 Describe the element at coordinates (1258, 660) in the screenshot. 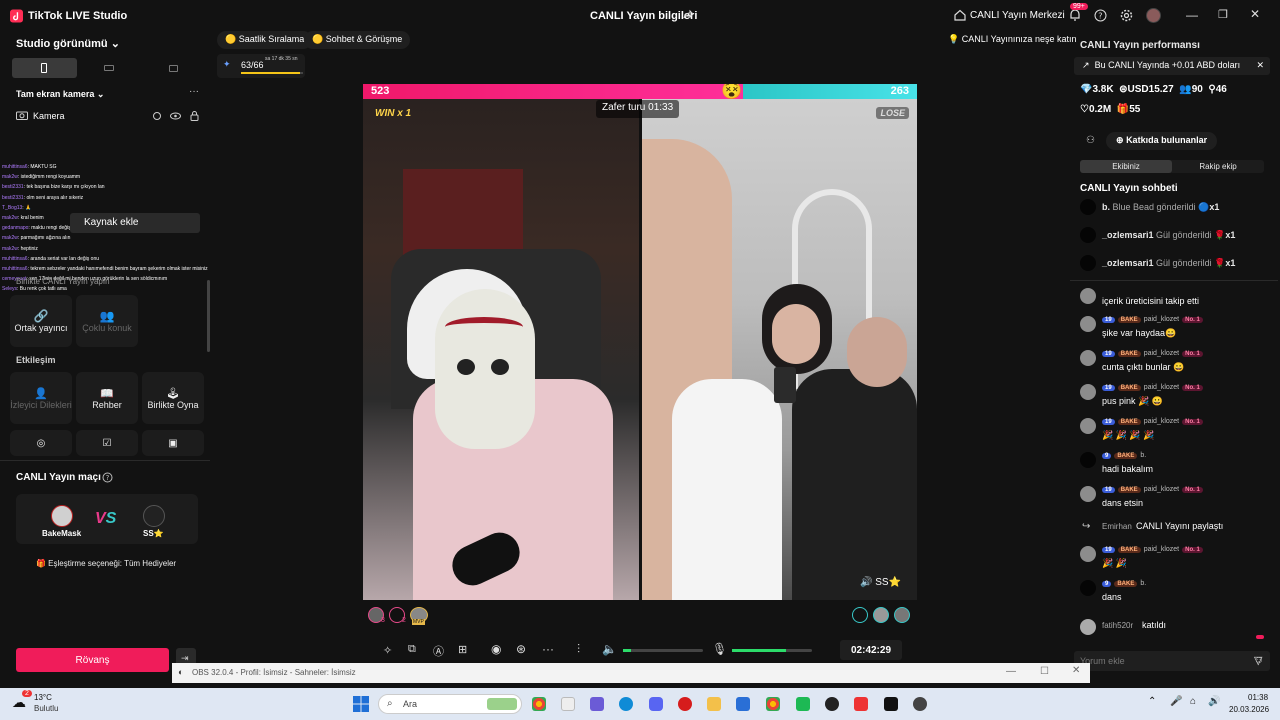

I see `filter-icon: ▽` at that location.